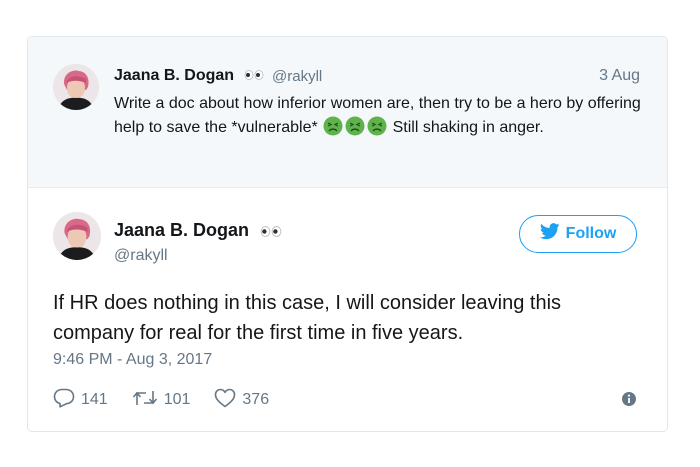 This screenshot has width=700, height=467. I want to click on reply-button: 141, so click(80, 400).